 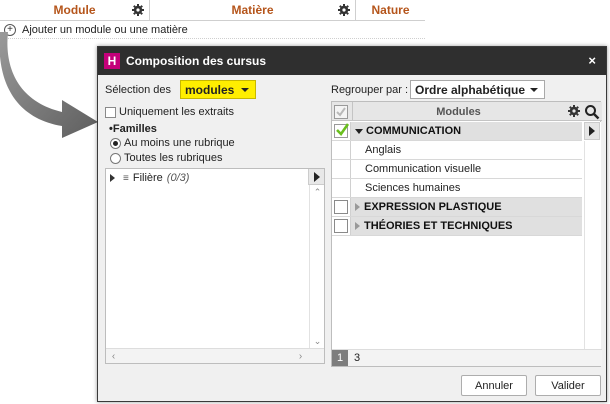 I want to click on tree-count: (0/3), so click(x=178, y=178).